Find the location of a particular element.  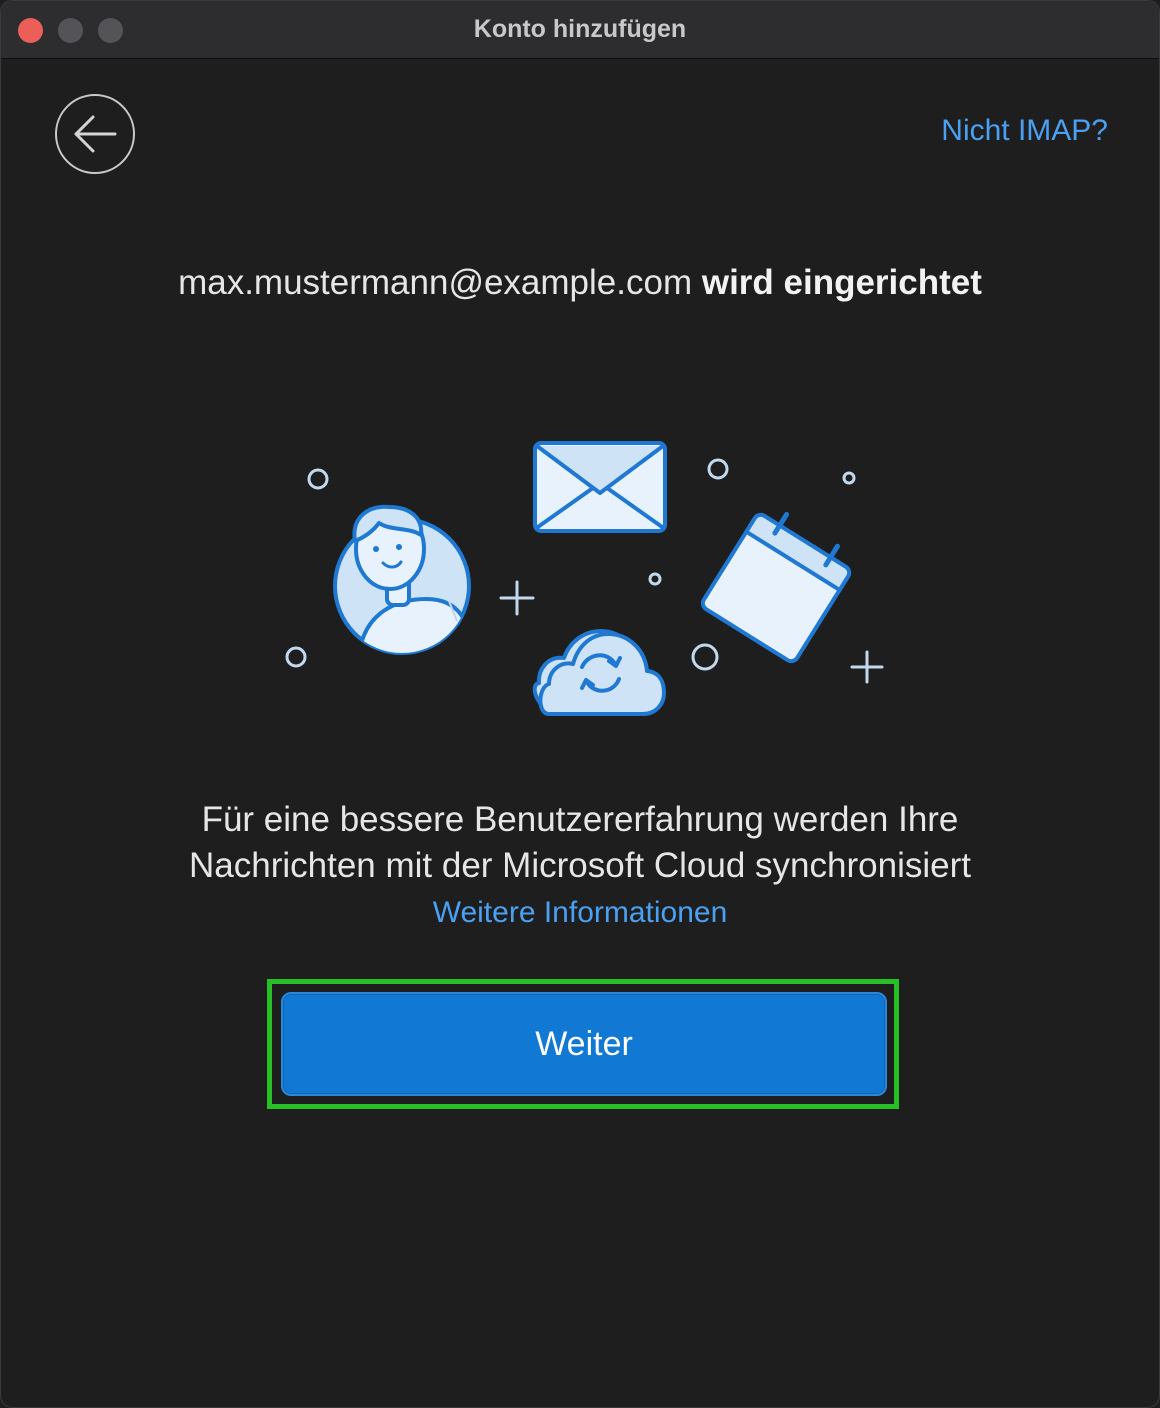

title-bar: Konto hinzufügen is located at coordinates (580, 30).